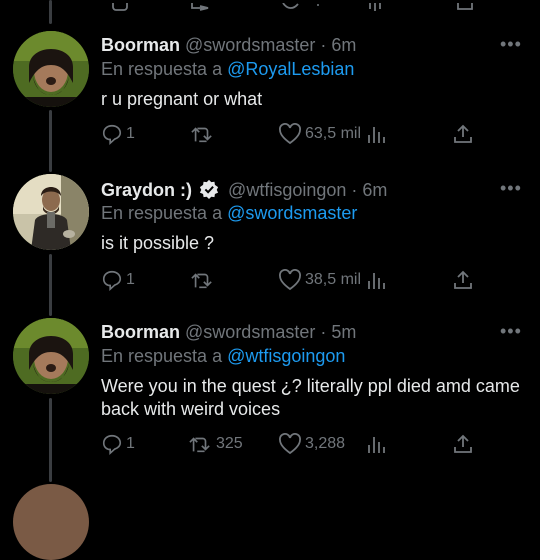  I want to click on tweet-header: Boorman @swordsmaster · 5m, so click(228, 332).